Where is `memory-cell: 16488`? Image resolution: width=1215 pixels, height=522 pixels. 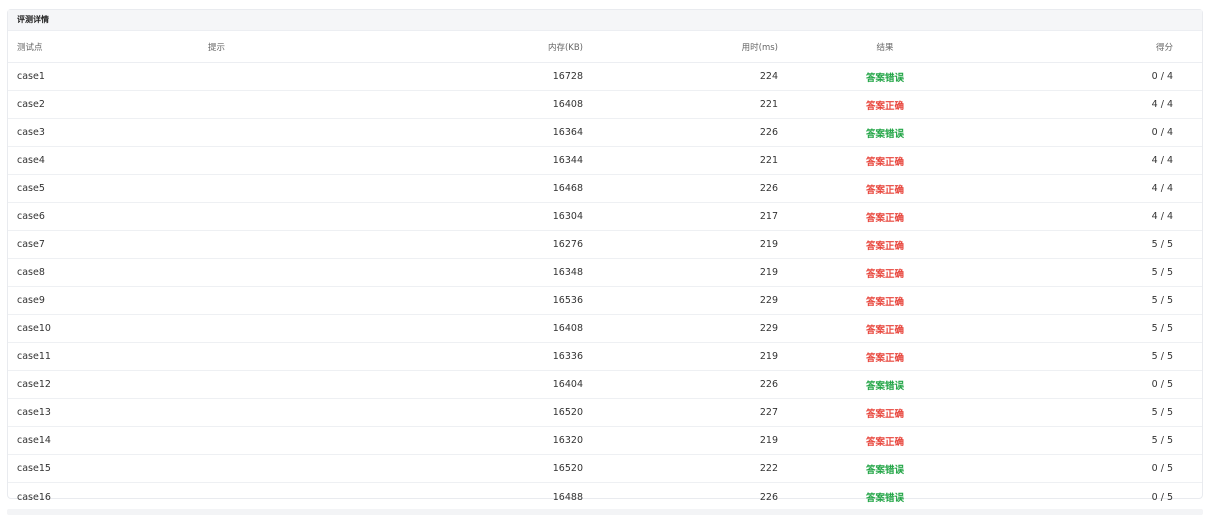
memory-cell: 16488 is located at coordinates (567, 497).